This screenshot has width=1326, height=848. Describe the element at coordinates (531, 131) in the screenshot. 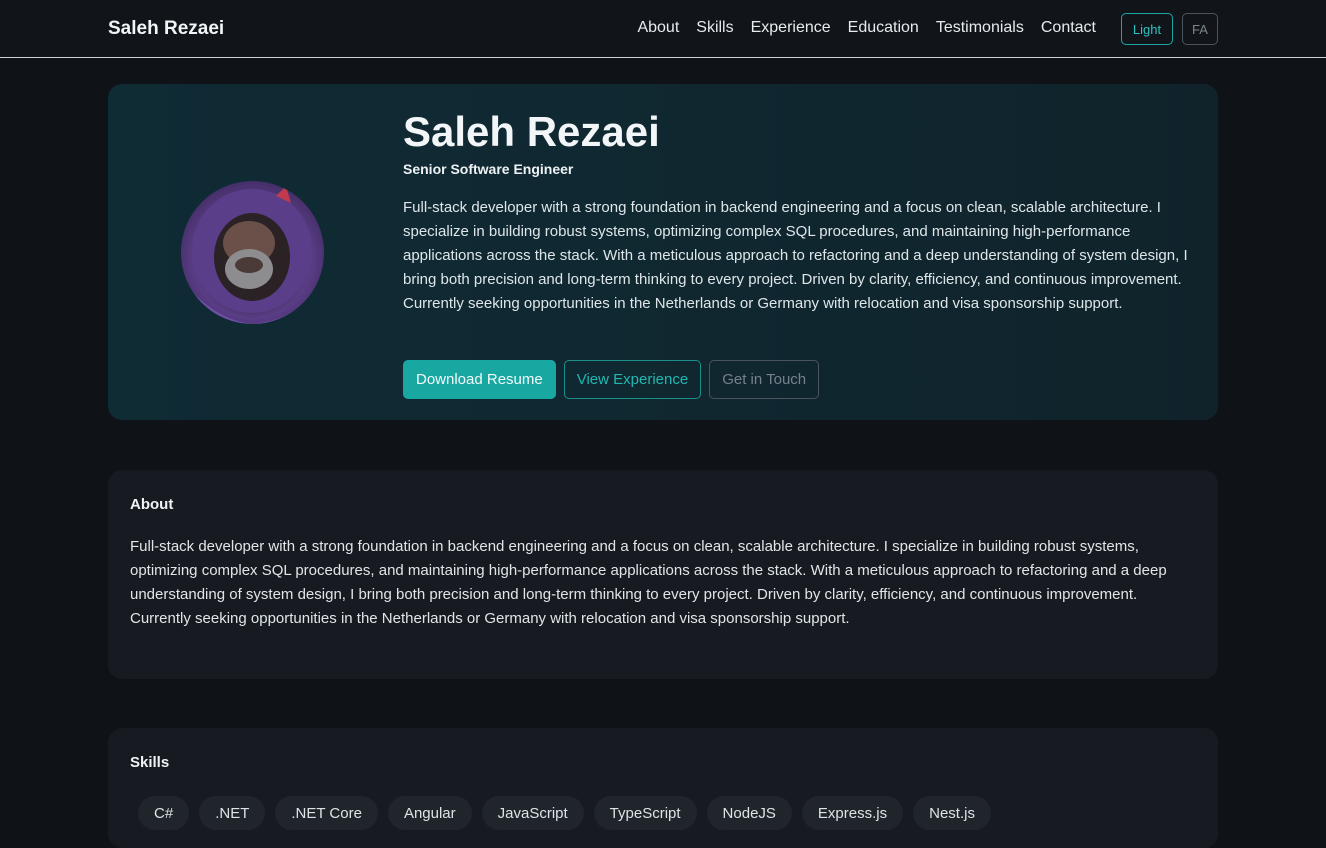

I see `hero-name: Saleh Rezaei` at that location.